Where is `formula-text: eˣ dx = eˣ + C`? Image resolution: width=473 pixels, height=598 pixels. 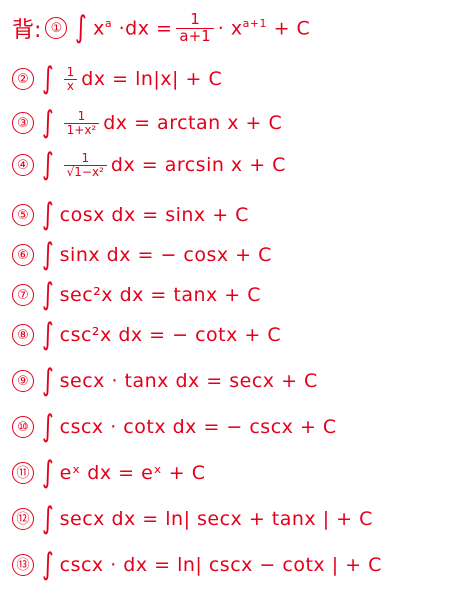
formula-text: eˣ dx = eˣ + C is located at coordinates (132, 473).